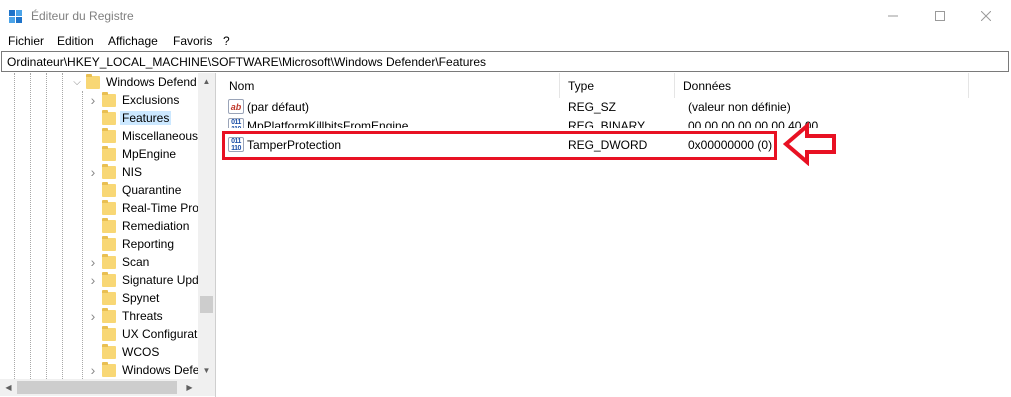 The width and height of the screenshot is (1011, 397). I want to click on tree-item-features: Features, so click(130, 118).